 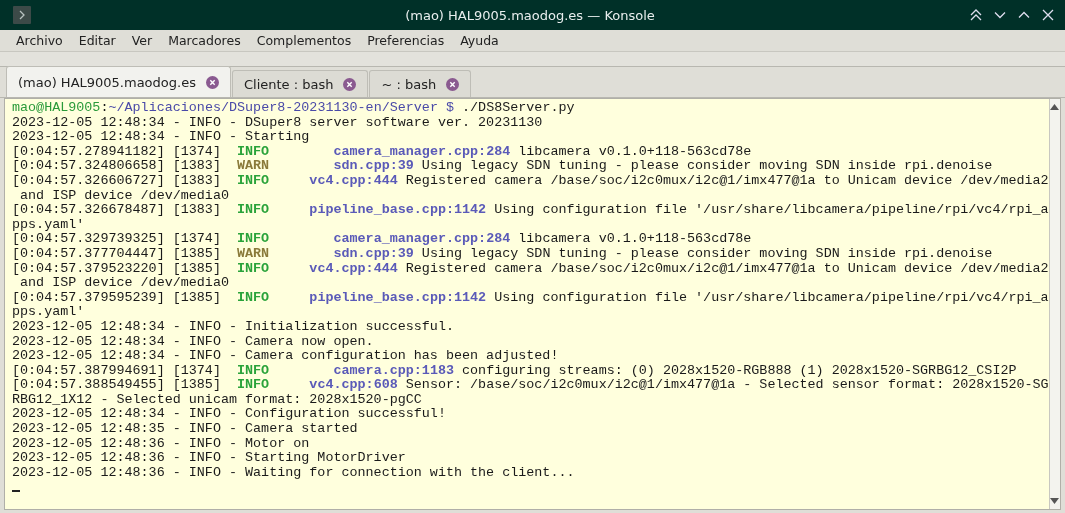 I want to click on log-text: [0:04:57.326606727] [1383], so click(x=117, y=180).